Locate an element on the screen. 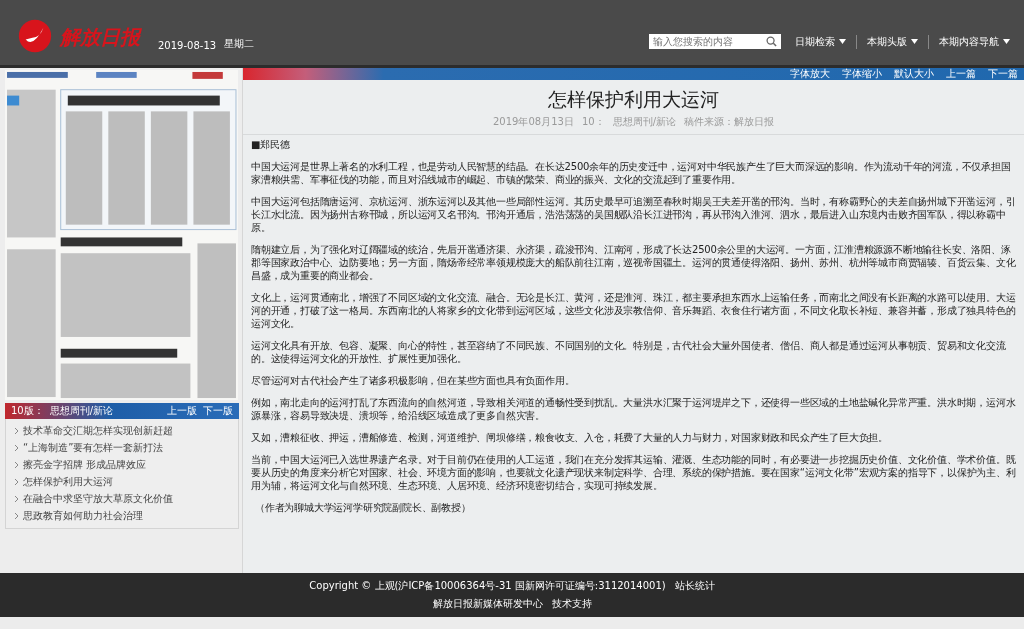 The image size is (1024, 629). nav-menu: 日期检索 is located at coordinates (820, 41).